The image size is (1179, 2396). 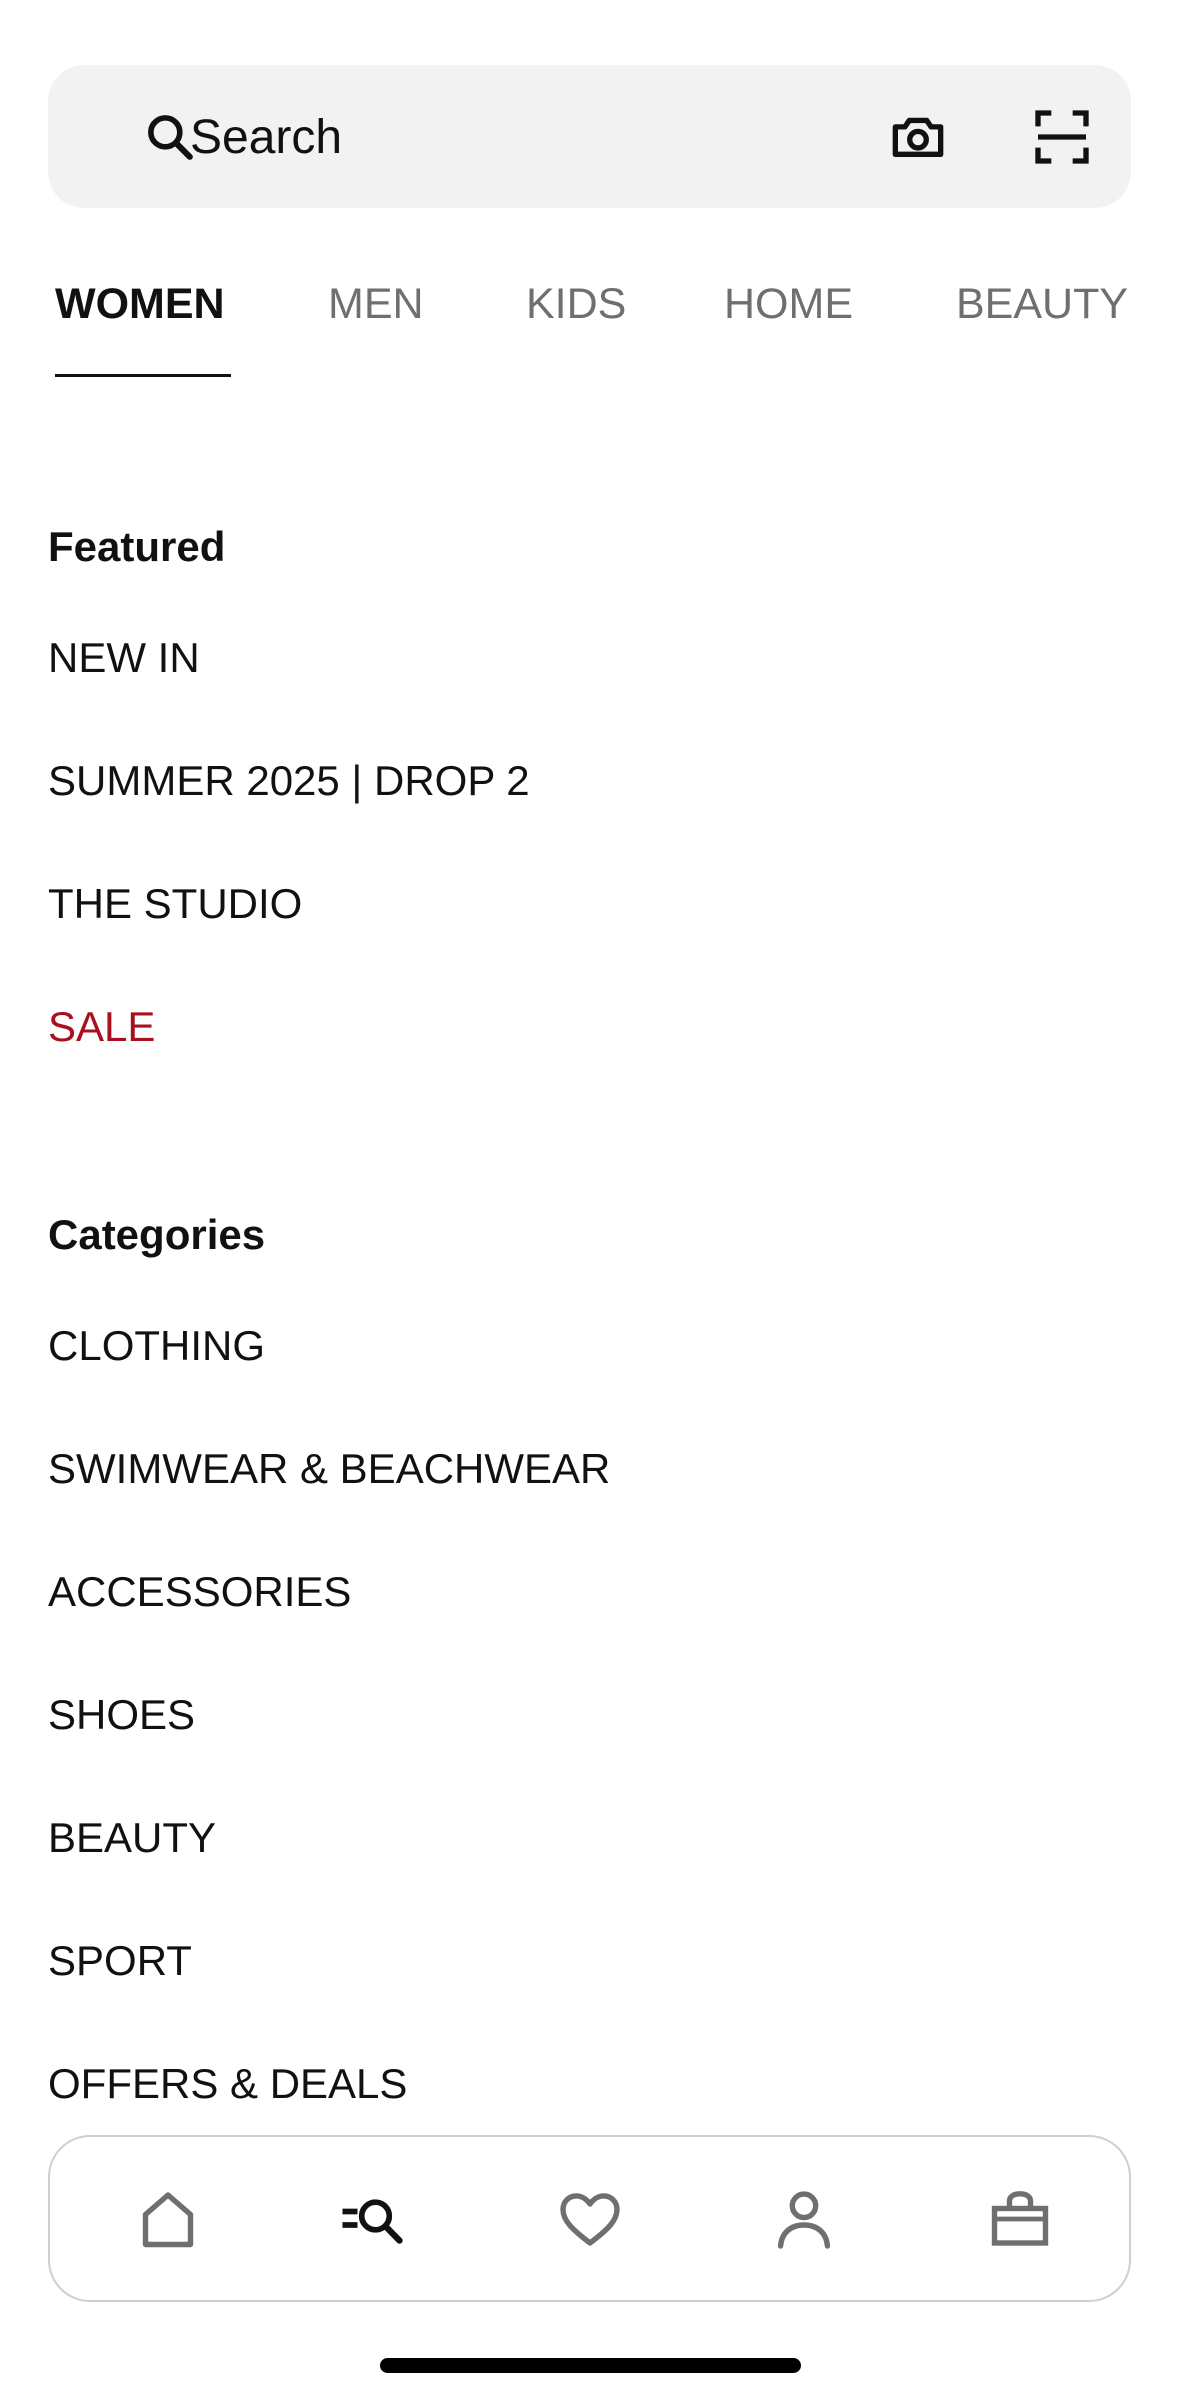 What do you see at coordinates (140, 304) in the screenshot?
I see `tab-women: WOMEN` at bounding box center [140, 304].